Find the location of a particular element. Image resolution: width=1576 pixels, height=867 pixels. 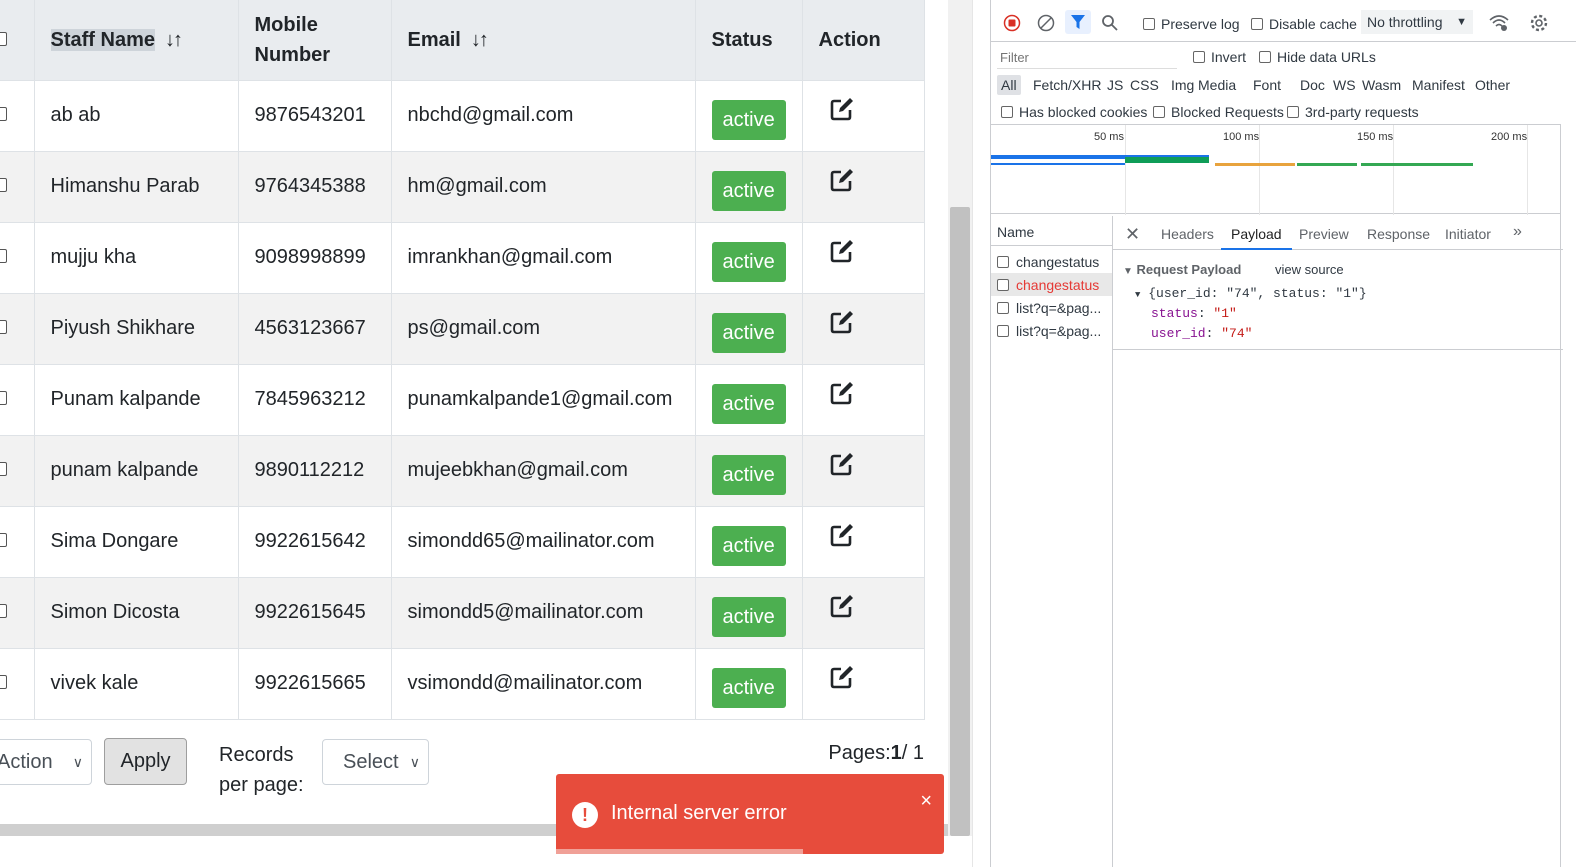

preserve-log-option: Preserve log is located at coordinates (1191, 24).